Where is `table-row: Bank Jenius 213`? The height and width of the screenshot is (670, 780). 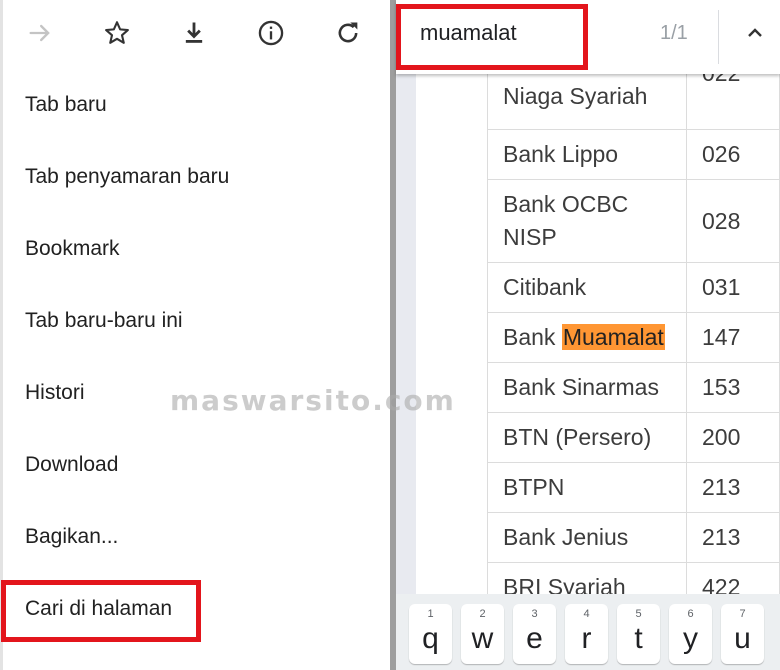
table-row: Bank Jenius 213 is located at coordinates (633, 537).